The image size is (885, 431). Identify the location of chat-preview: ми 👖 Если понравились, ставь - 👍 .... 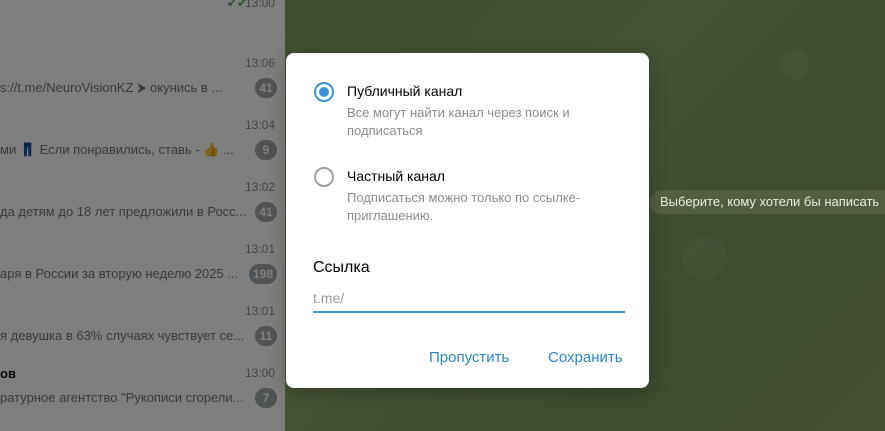
(117, 149).